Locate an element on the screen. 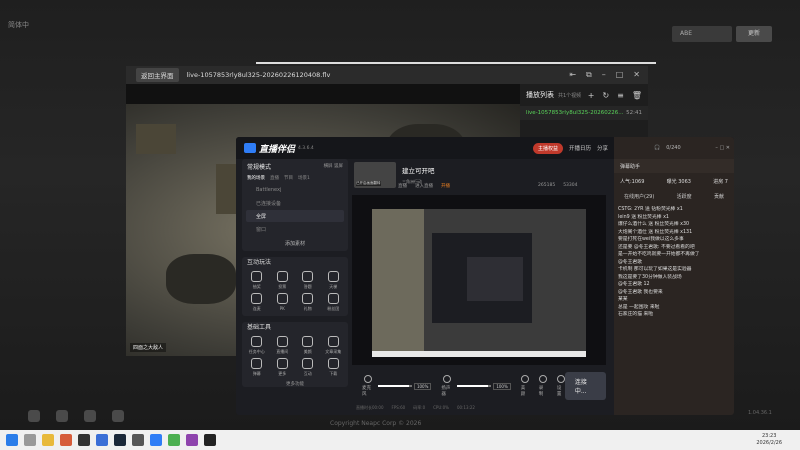  tool-label: 下载 is located at coordinates (333, 373).